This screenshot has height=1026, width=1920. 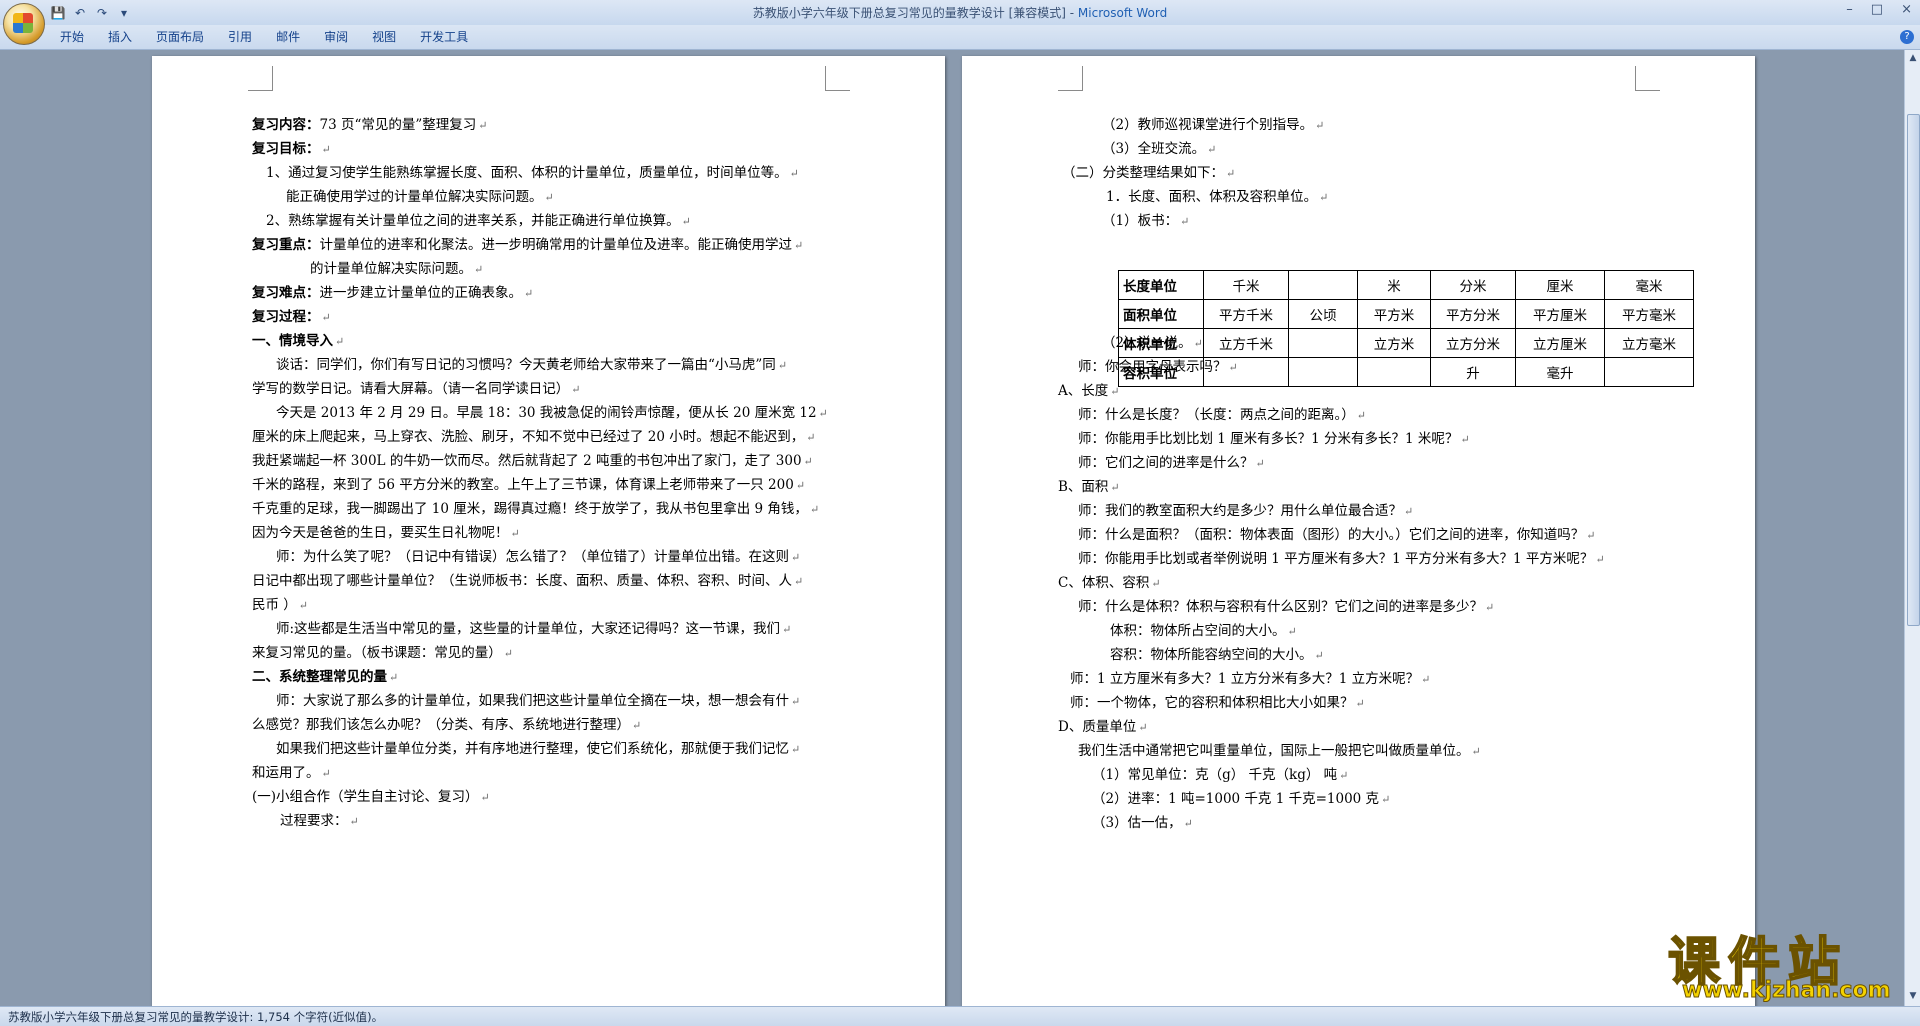 I want to click on line-text: 进一步建立计量单位的正确表象。, so click(x=421, y=293).